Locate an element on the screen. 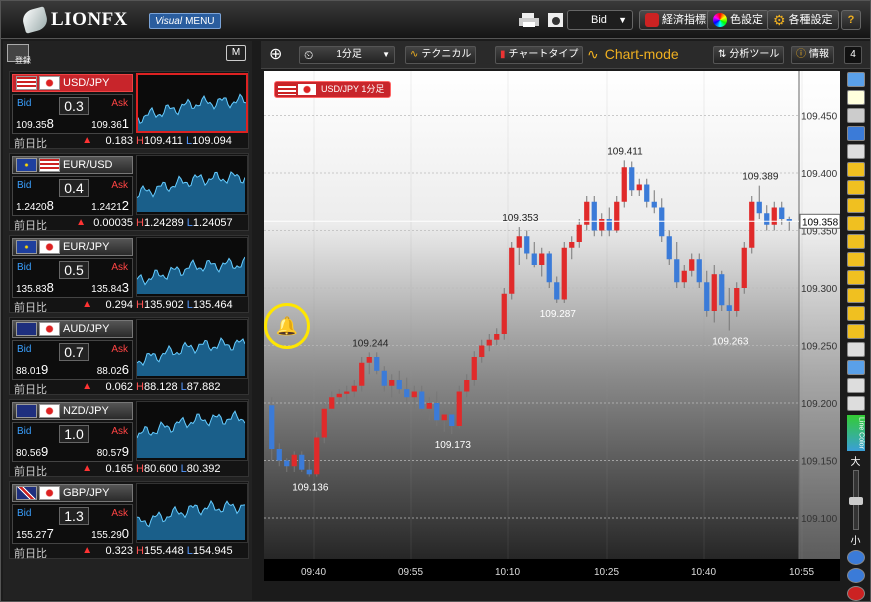 The image size is (871, 602). wave-icon is located at coordinates (855, 241).